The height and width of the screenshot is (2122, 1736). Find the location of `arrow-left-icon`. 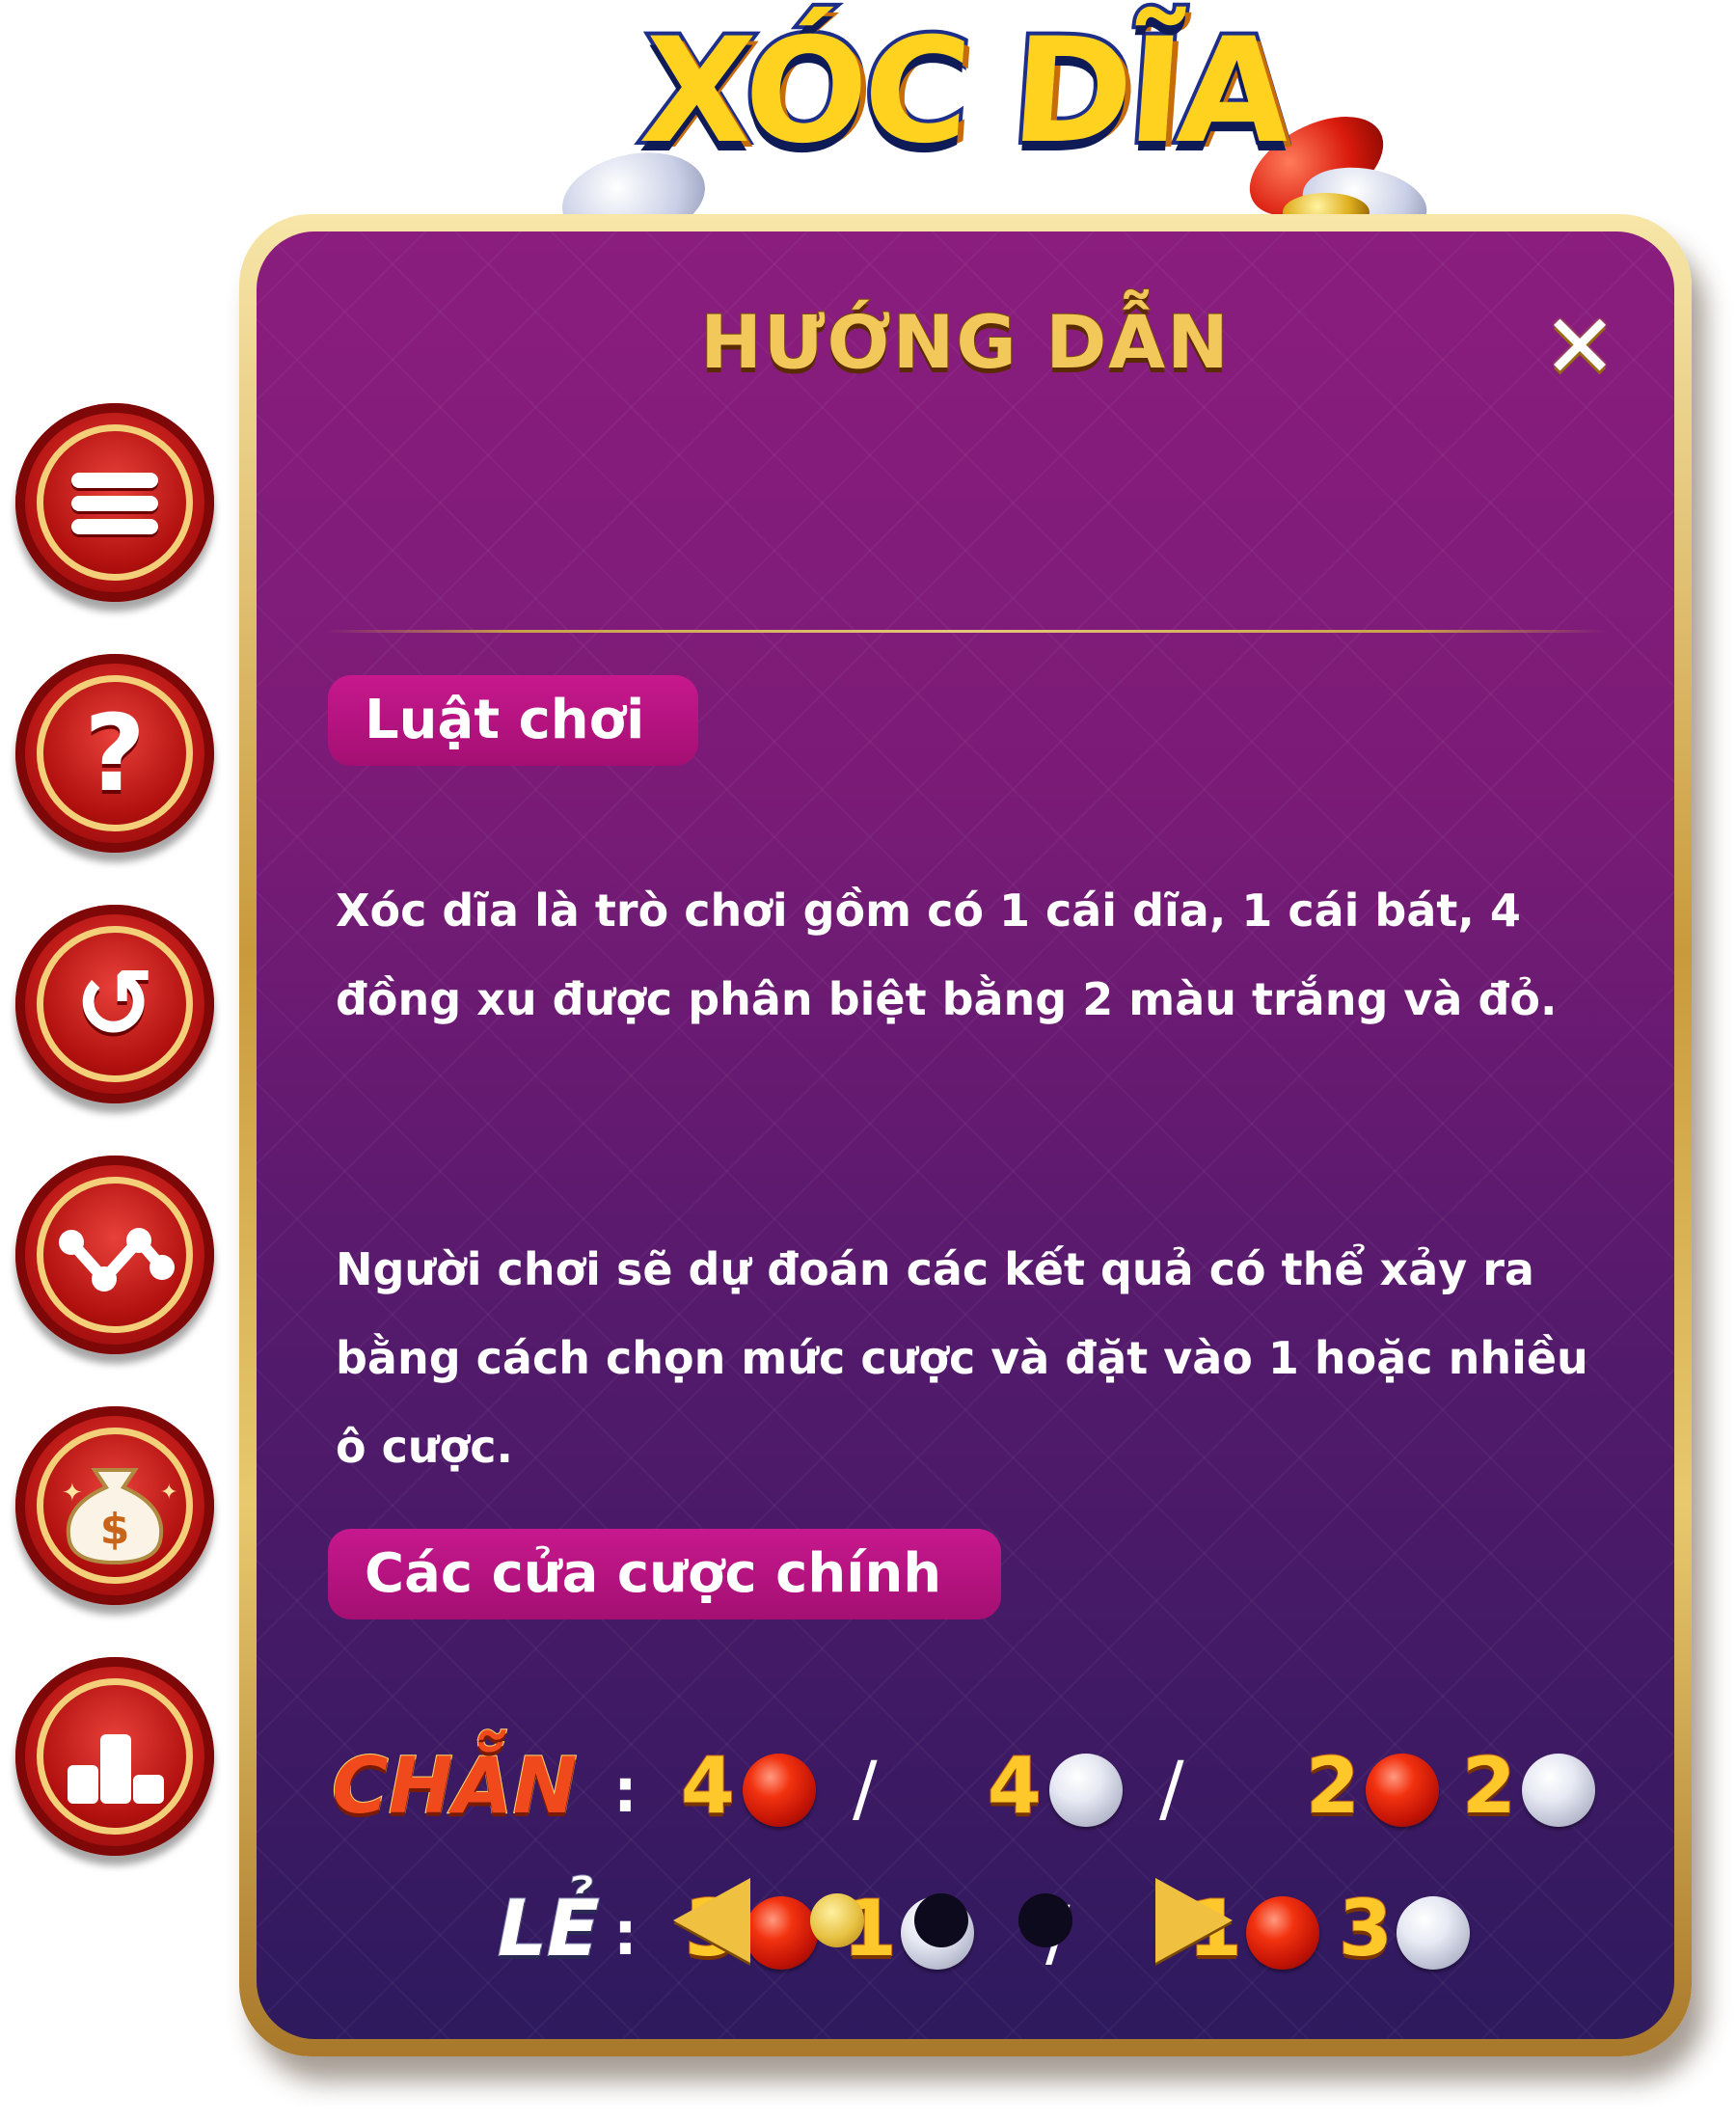

arrow-left-icon is located at coordinates (711, 1921).